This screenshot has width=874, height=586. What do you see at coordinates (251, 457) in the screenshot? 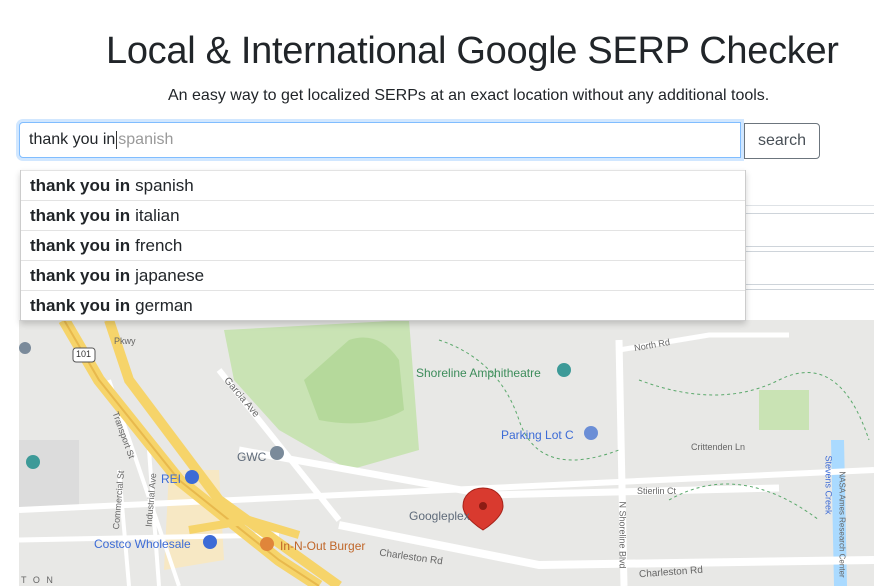
I see `gwc-label: GWC` at bounding box center [251, 457].